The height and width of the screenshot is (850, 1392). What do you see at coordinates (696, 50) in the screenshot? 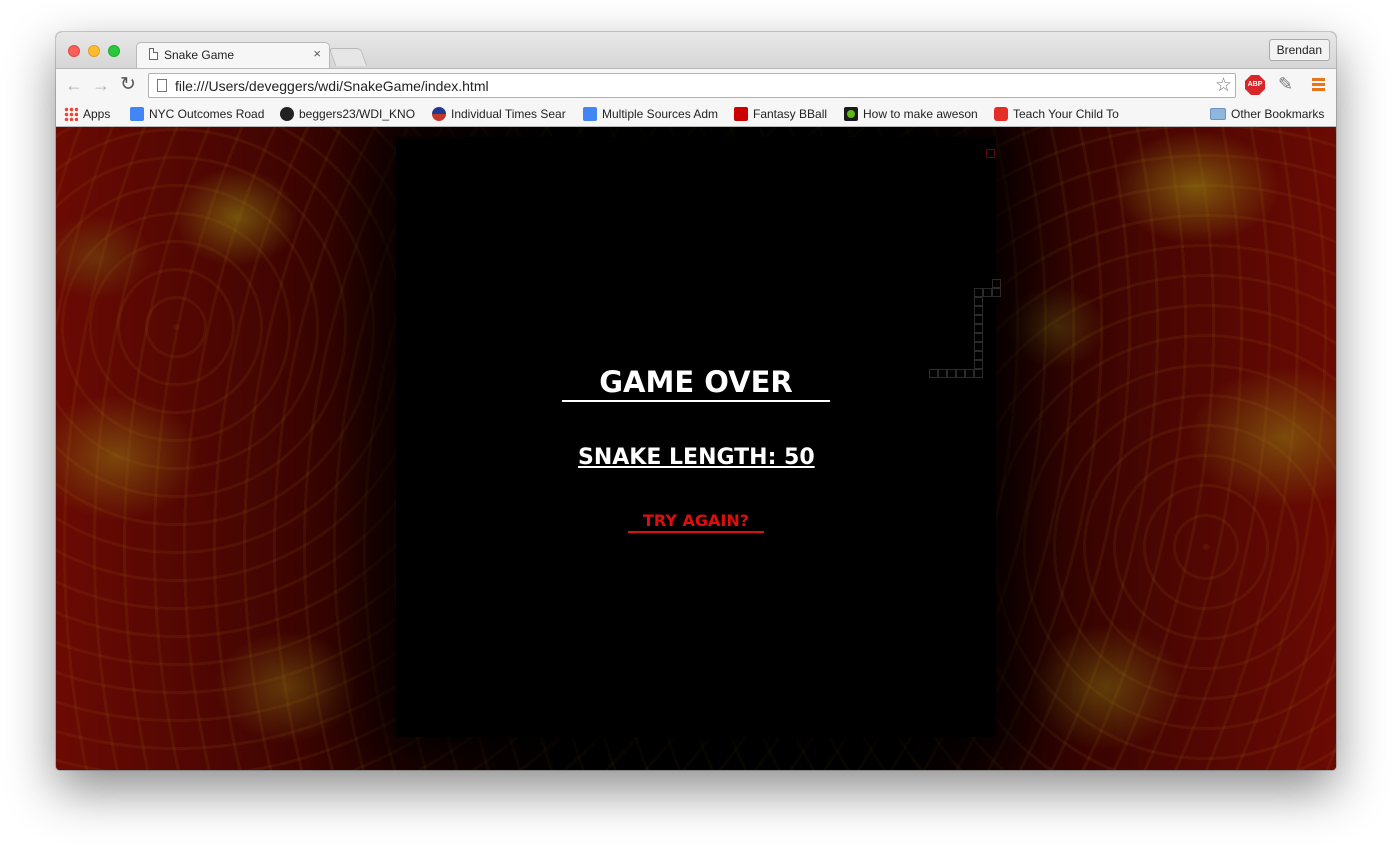
I see `tab-strip: Snake Game × Brendan` at bounding box center [696, 50].